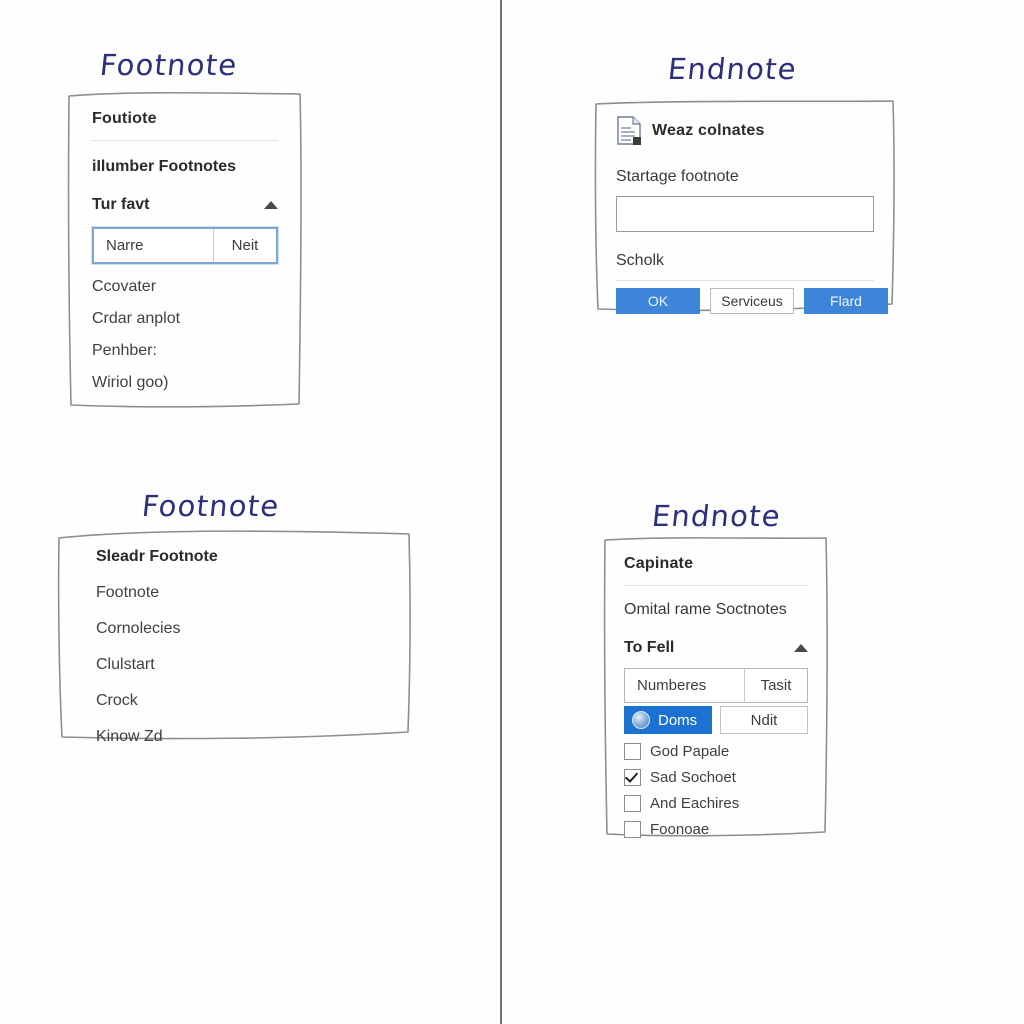 This screenshot has width=1024, height=1024. Describe the element at coordinates (677, 176) in the screenshot. I see `field-label: Startage footnote` at that location.